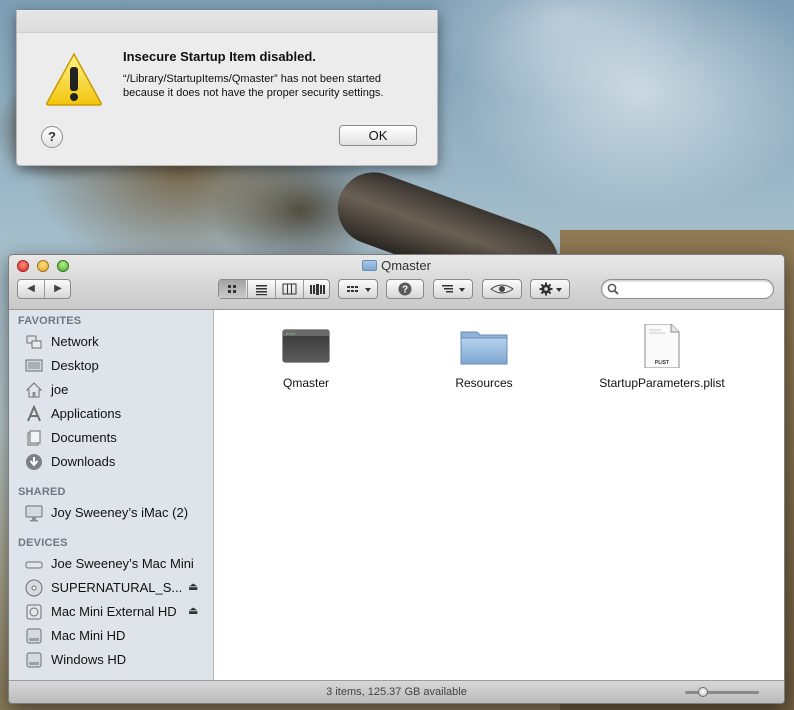 Image resolution: width=794 pixels, height=710 pixels. I want to click on eye-icon, so click(502, 289).